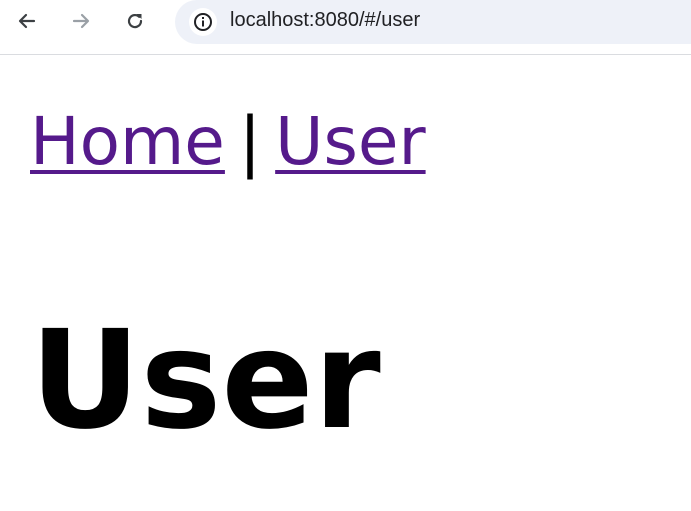 This screenshot has height=511, width=691. What do you see at coordinates (350, 141) in the screenshot?
I see `user-link: User` at bounding box center [350, 141].